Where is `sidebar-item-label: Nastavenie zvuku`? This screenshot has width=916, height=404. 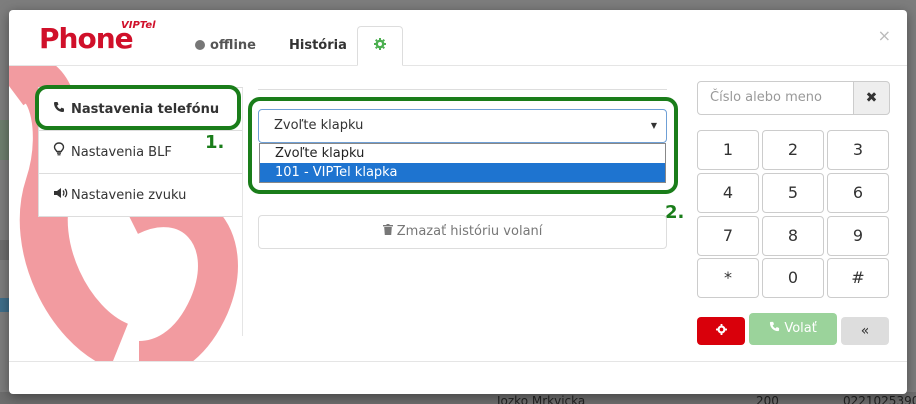
sidebar-item-label: Nastavenie zvuku is located at coordinates (129, 195).